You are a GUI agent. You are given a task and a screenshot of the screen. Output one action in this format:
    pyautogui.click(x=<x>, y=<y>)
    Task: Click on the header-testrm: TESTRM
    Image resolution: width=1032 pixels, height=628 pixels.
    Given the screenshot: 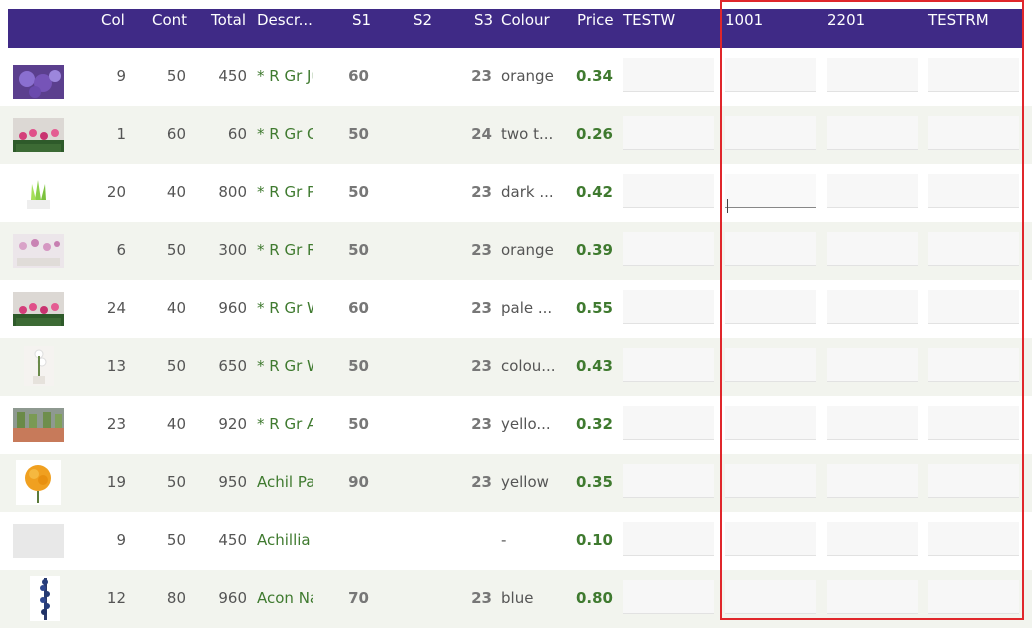 What is the action you would take?
    pyautogui.click(x=958, y=19)
    